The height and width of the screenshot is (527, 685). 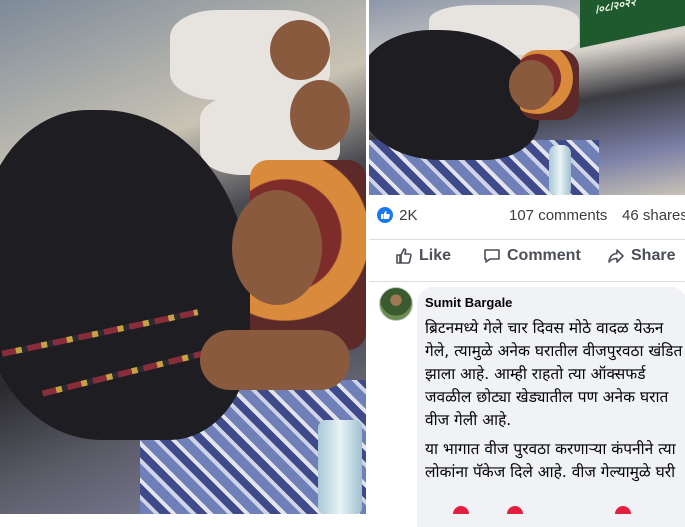 I want to click on comment-button: Comment, so click(x=532, y=256).